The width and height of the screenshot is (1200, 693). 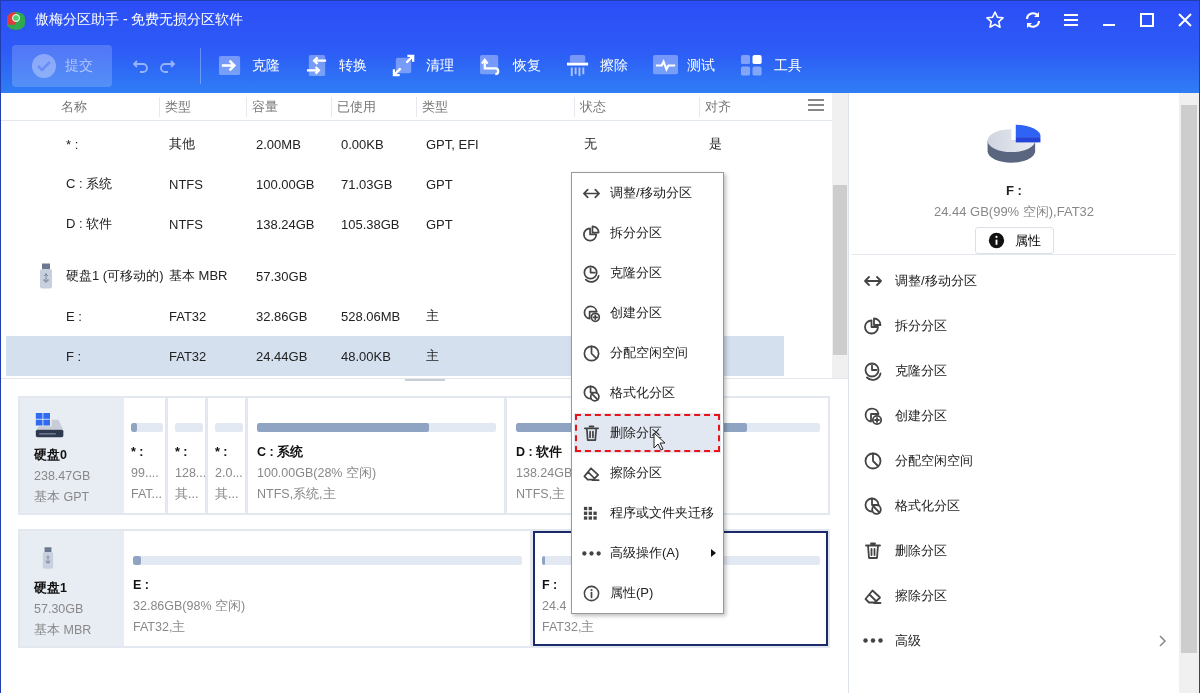 I want to click on partition-label: D : 软件, so click(x=539, y=452).